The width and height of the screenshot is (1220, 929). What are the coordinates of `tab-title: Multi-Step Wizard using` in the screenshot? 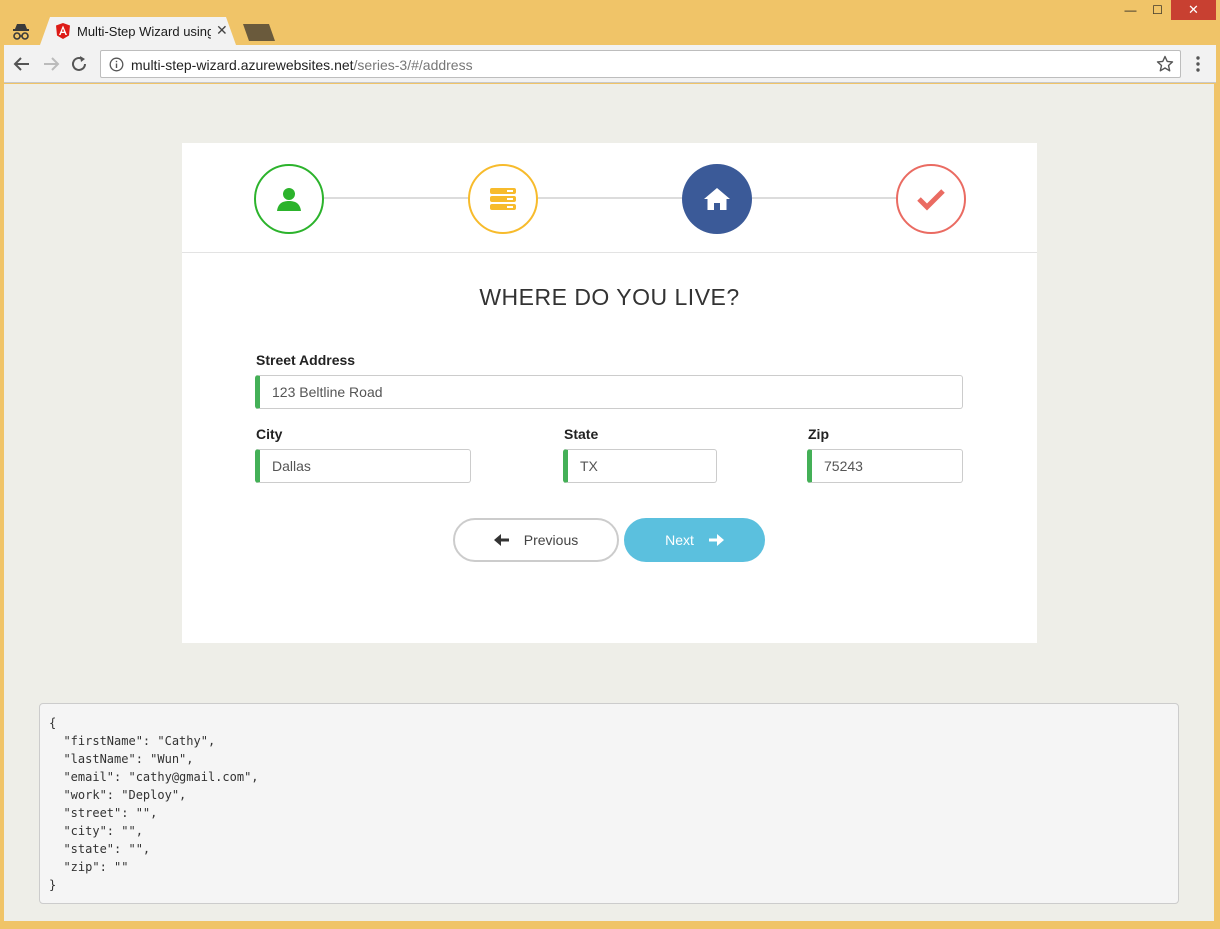 It's located at (144, 31).